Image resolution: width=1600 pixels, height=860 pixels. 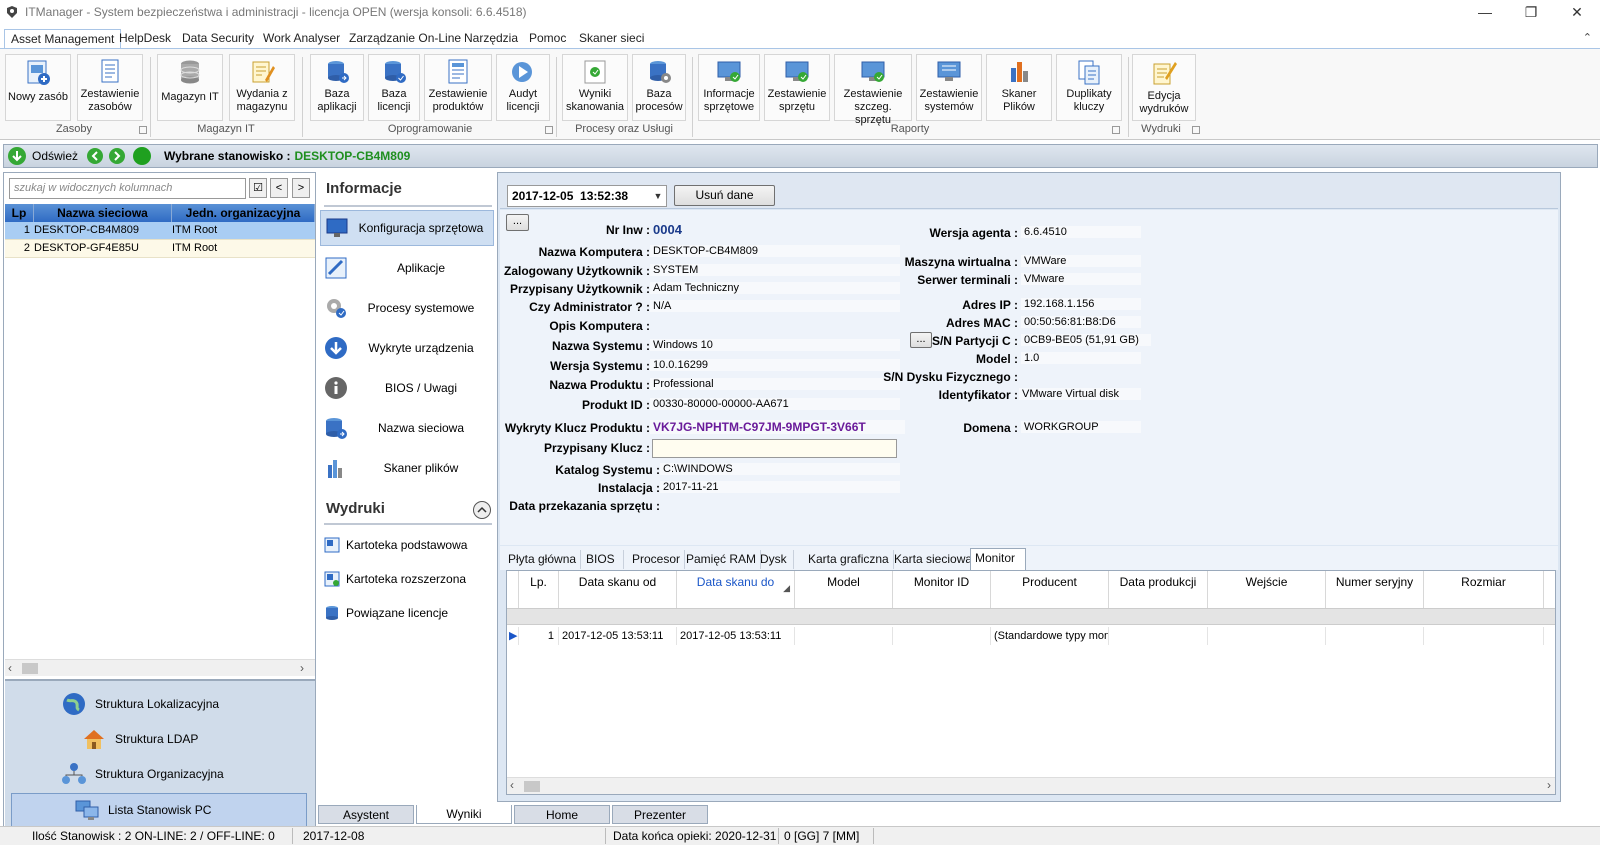 I want to click on search-prev-button: <, so click(x=279, y=188).